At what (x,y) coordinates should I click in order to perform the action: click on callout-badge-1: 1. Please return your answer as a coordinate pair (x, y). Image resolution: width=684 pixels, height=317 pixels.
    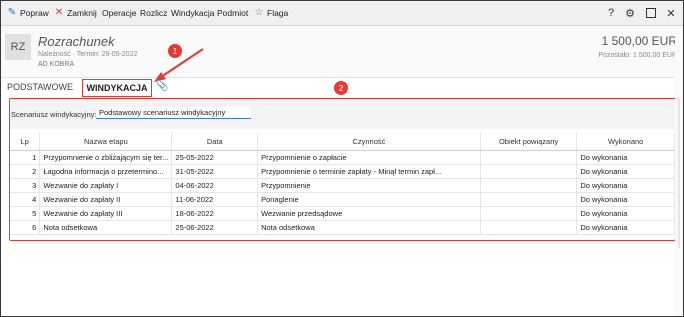
    Looking at the image, I should click on (175, 51).